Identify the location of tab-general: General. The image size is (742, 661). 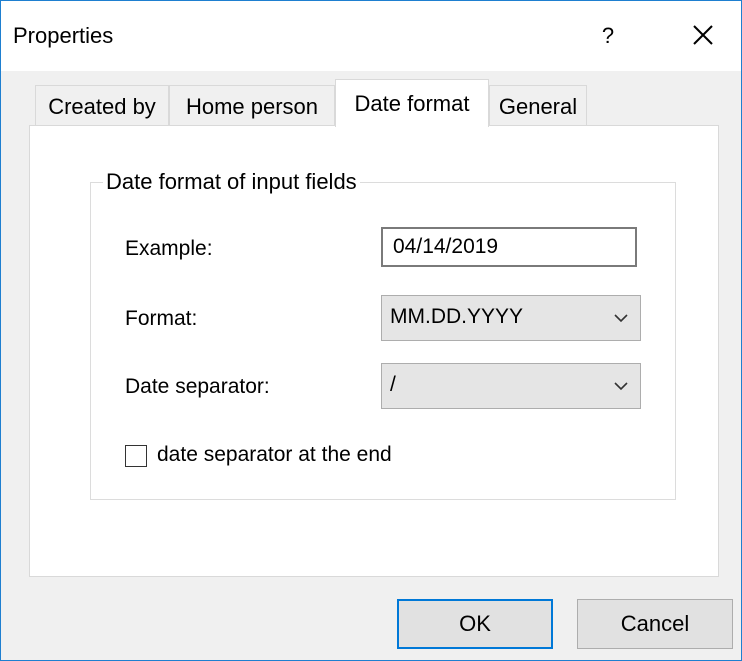
(538, 106).